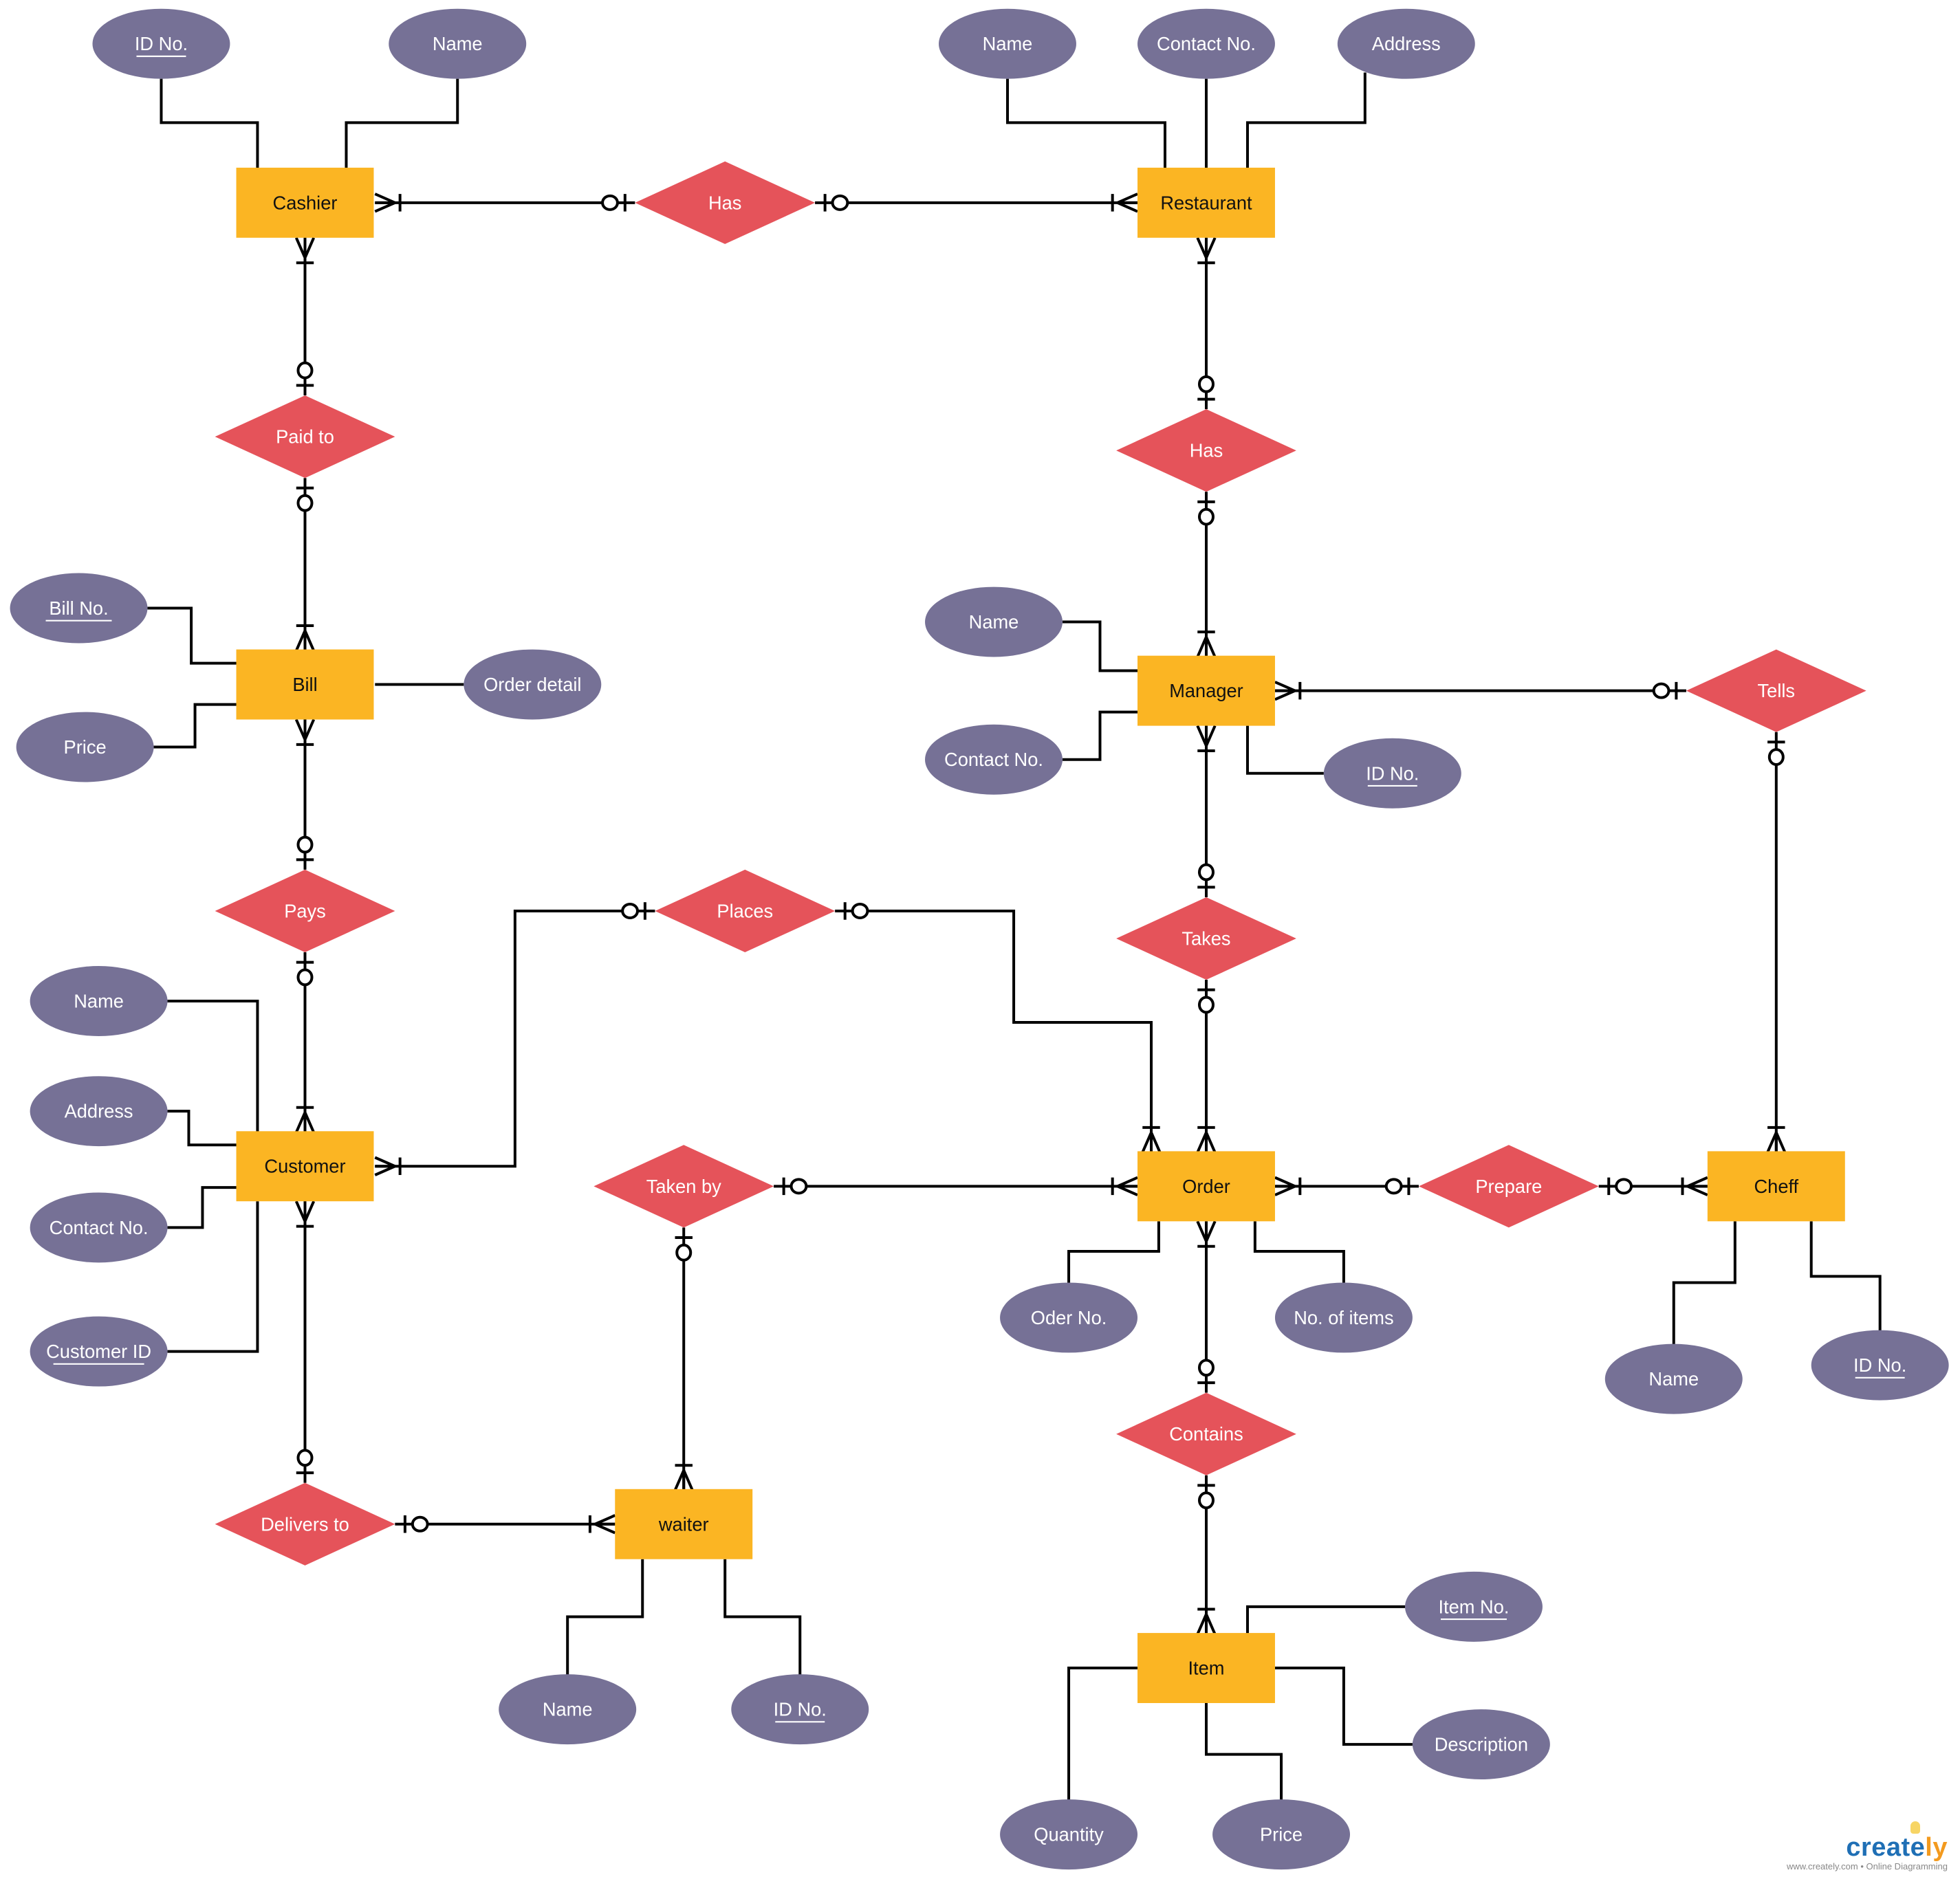  I want to click on entity-item: Item, so click(1206, 1668).